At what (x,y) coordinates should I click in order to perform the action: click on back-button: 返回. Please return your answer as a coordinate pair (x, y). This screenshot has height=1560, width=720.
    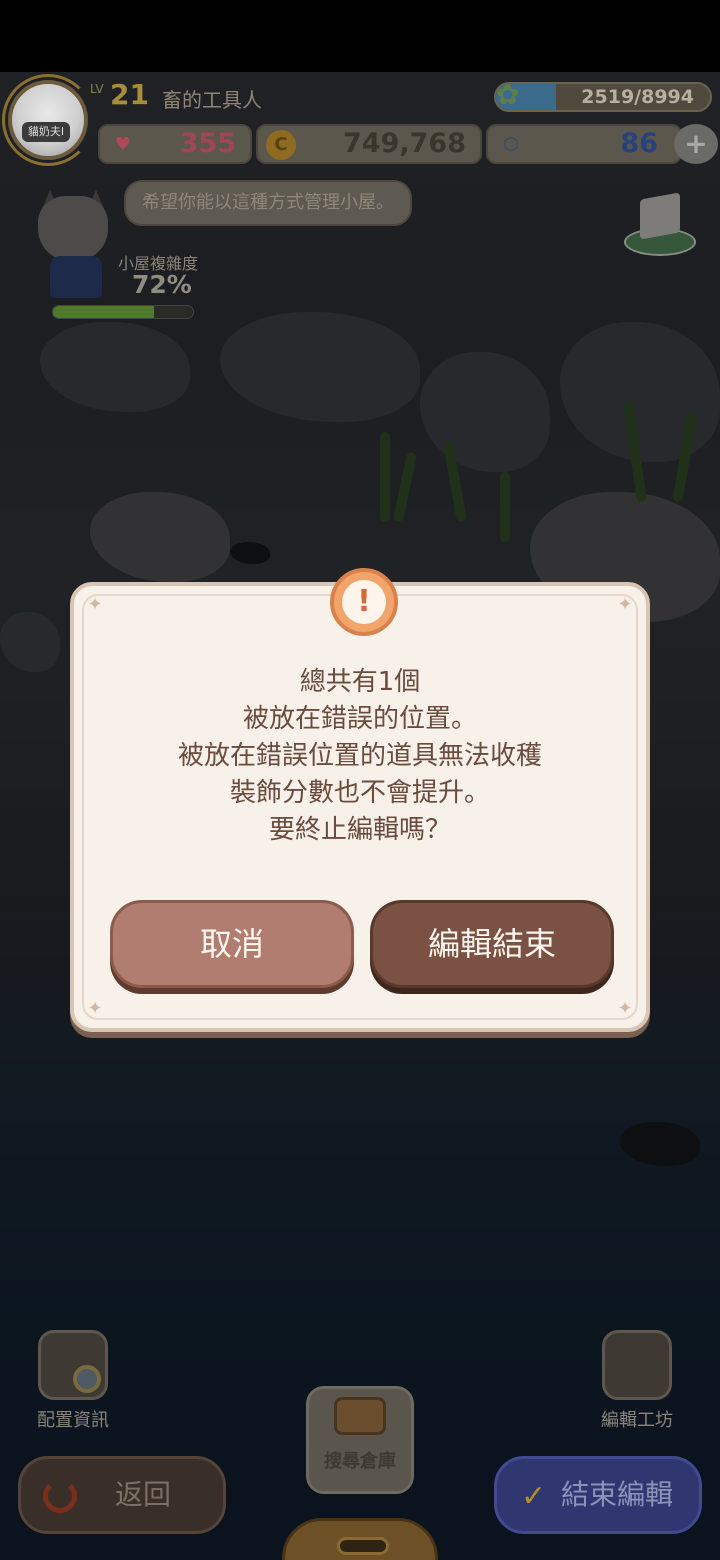
    Looking at the image, I should click on (122, 1495).